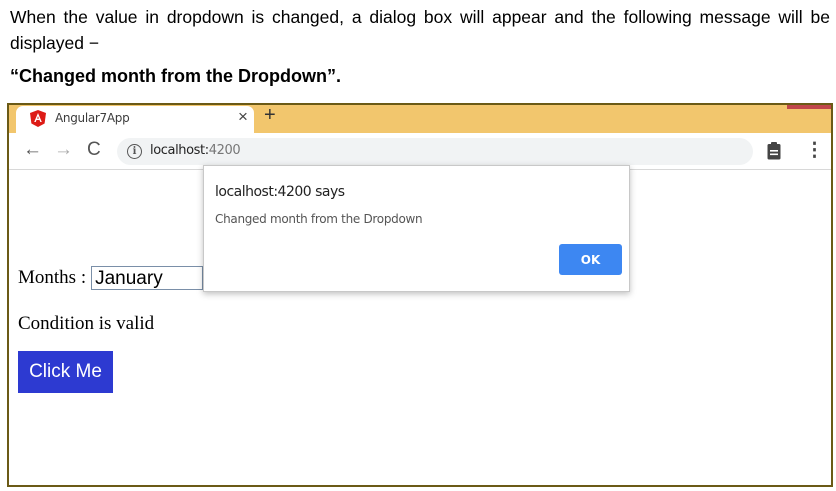  What do you see at coordinates (814, 150) in the screenshot?
I see `more-menu-icon: ⋮` at bounding box center [814, 150].